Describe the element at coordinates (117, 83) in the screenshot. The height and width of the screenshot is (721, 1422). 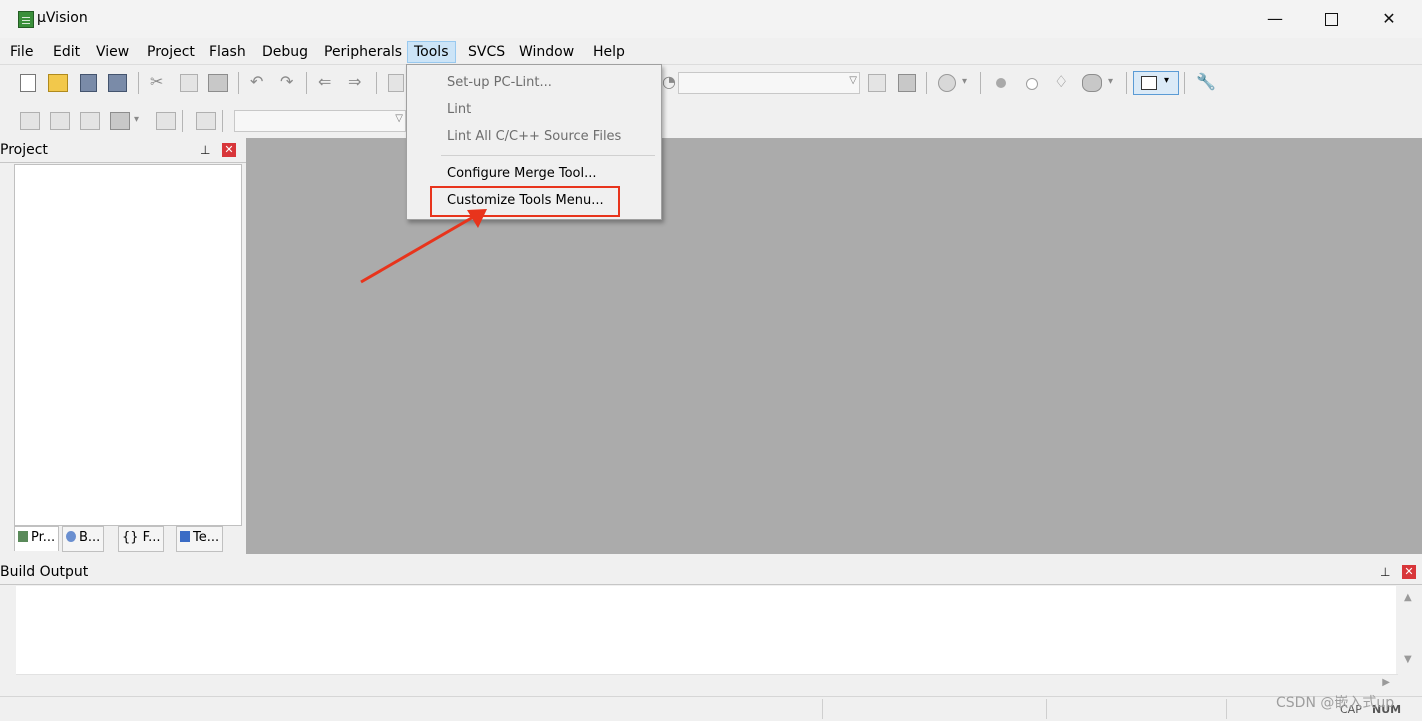
I see `save-all-icon` at that location.